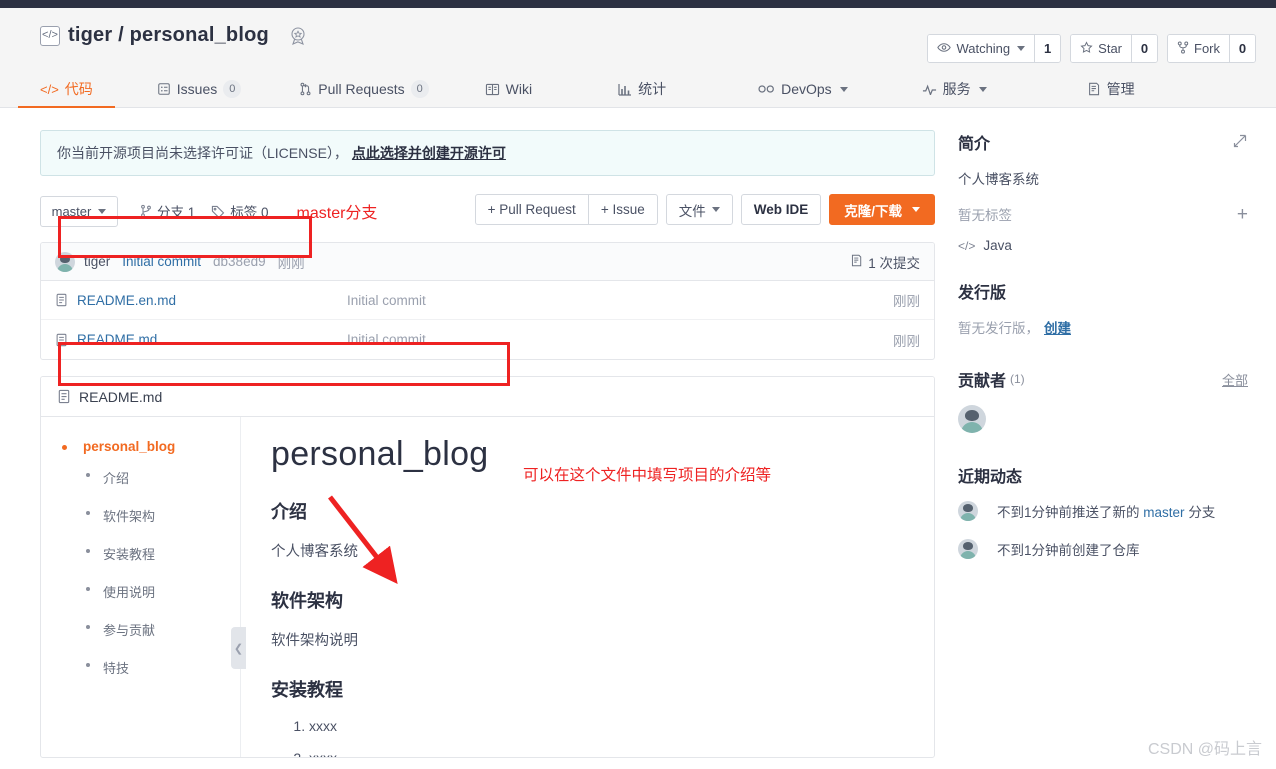 Image resolution: width=1276 pixels, height=769 pixels. What do you see at coordinates (1202, 512) in the screenshot?
I see `activity-suffix: 分支` at bounding box center [1202, 512].